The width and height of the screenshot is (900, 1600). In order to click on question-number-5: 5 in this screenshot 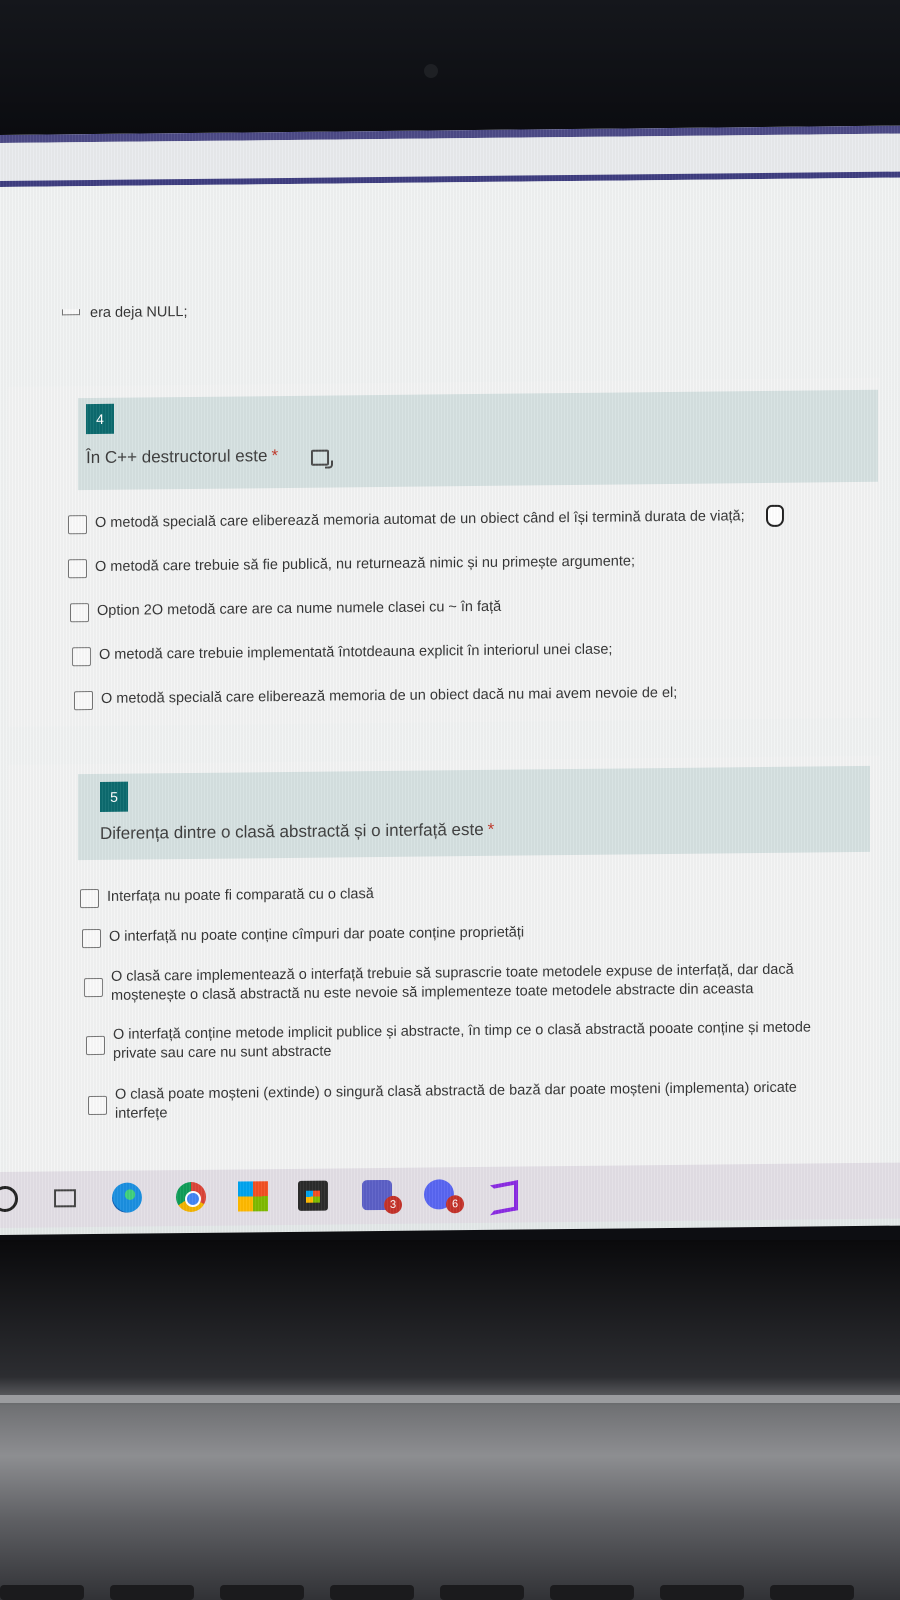, I will do `click(114, 796)`.